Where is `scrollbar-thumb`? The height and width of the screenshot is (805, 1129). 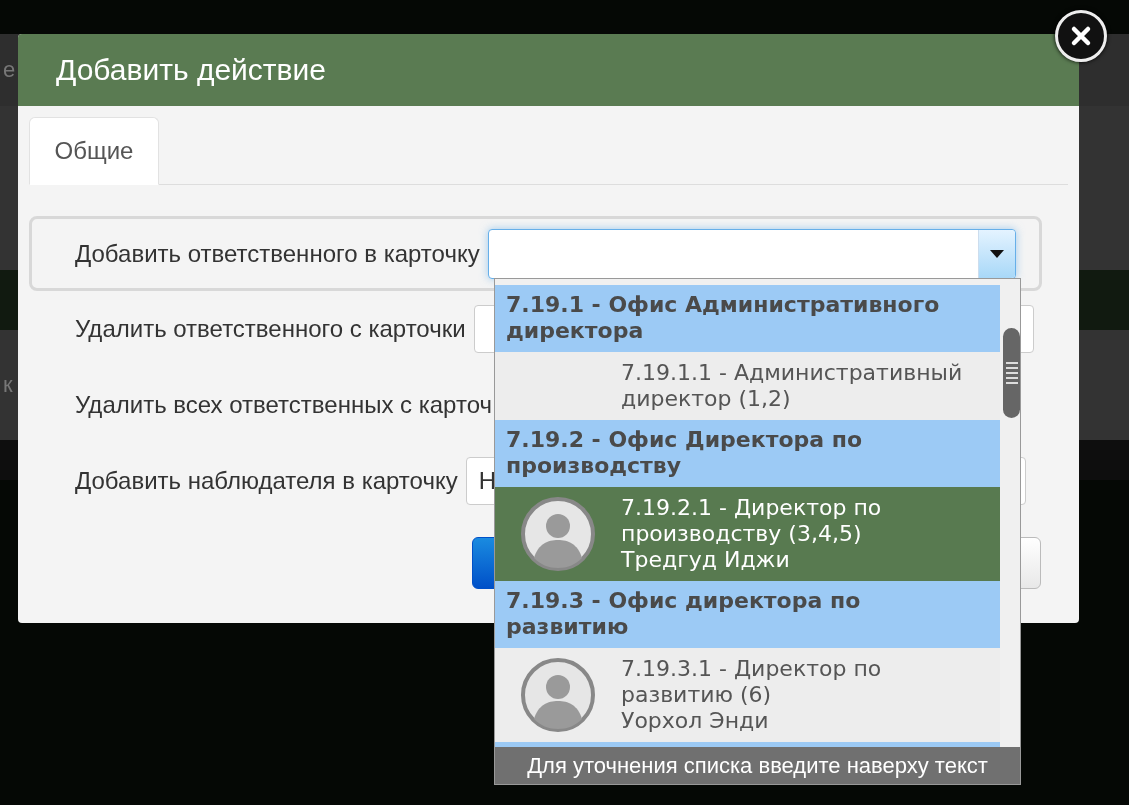
scrollbar-thumb is located at coordinates (1011, 373).